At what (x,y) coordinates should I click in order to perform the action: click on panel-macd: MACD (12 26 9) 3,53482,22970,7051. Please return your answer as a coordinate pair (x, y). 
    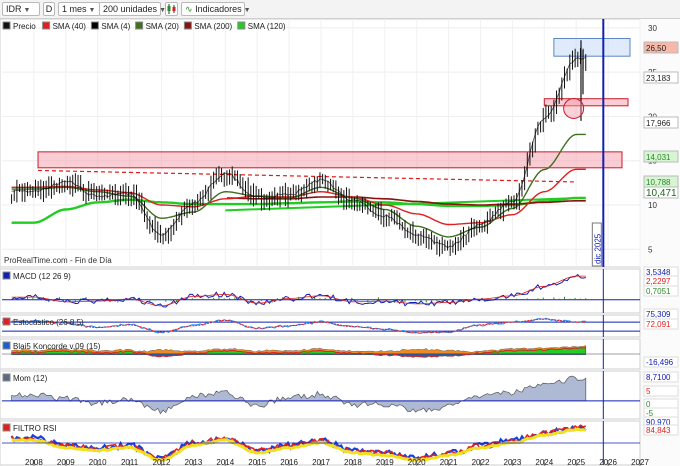
    Looking at the image, I should click on (339, 290).